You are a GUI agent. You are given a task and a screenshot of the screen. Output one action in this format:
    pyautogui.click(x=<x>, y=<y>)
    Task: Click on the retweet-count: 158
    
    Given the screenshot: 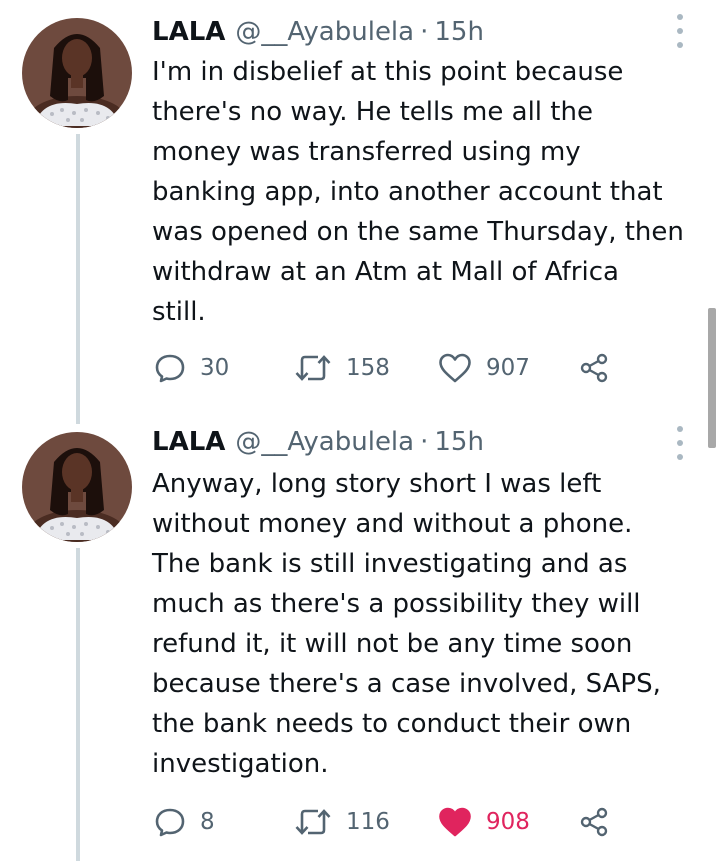 What is the action you would take?
    pyautogui.click(x=368, y=368)
    